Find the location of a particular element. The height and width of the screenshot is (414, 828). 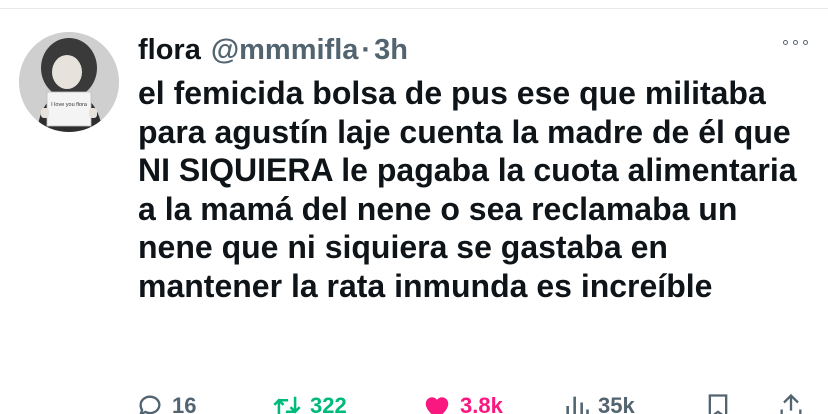

display-name: flora is located at coordinates (169, 50).